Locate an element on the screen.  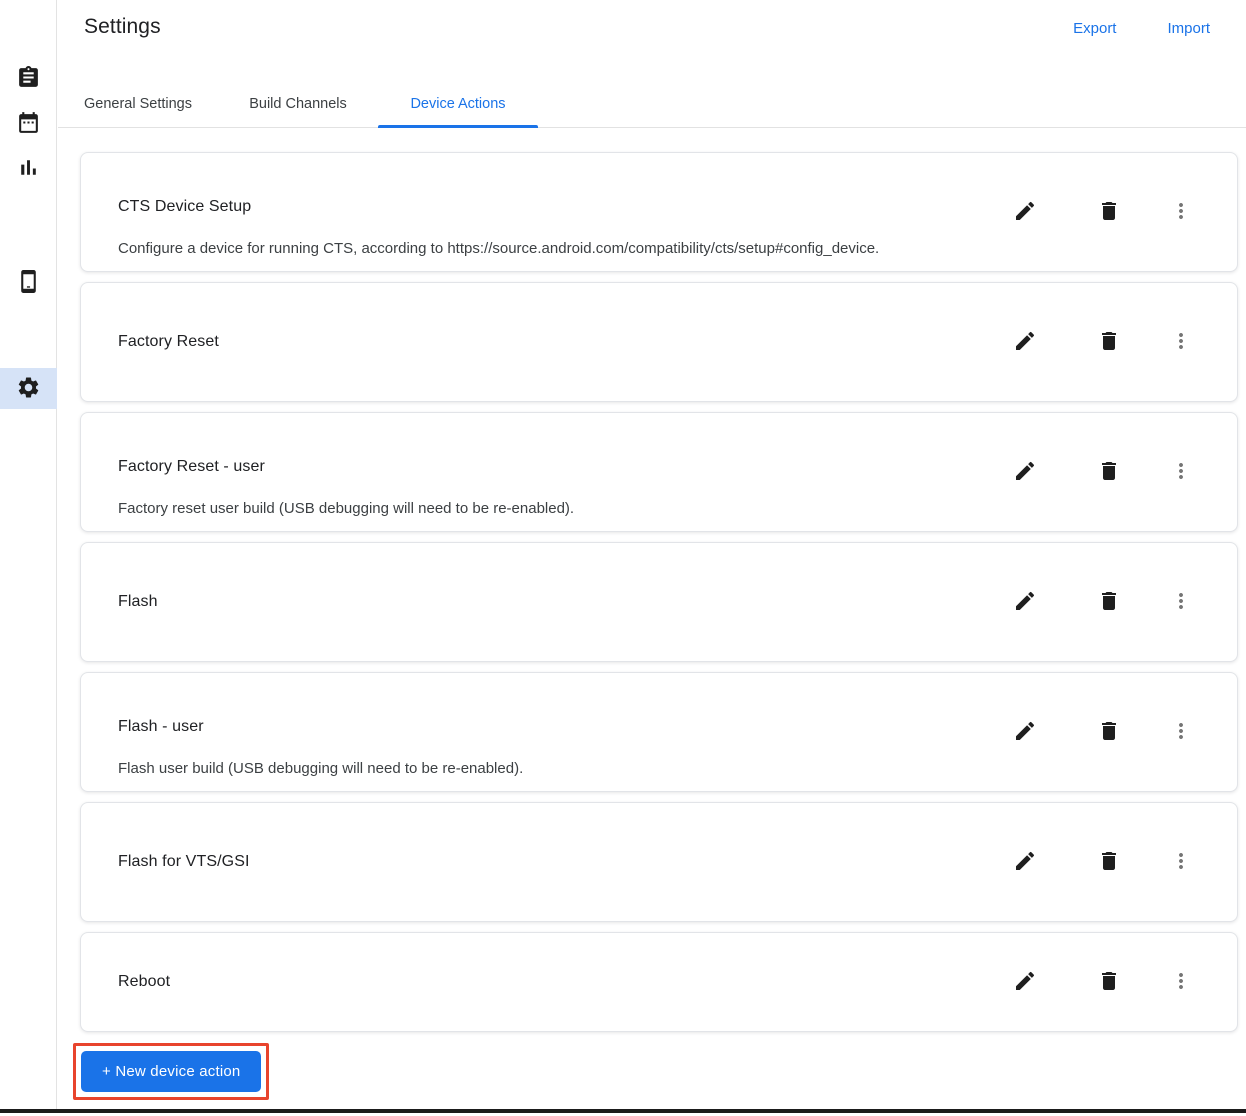
calendar-icon is located at coordinates (28, 124).